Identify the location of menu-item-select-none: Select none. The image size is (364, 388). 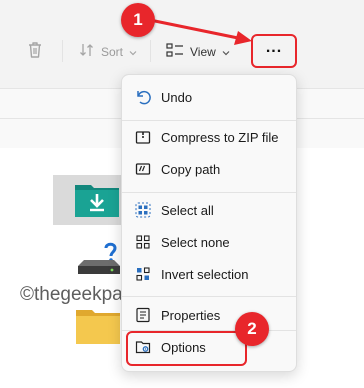
(209, 242).